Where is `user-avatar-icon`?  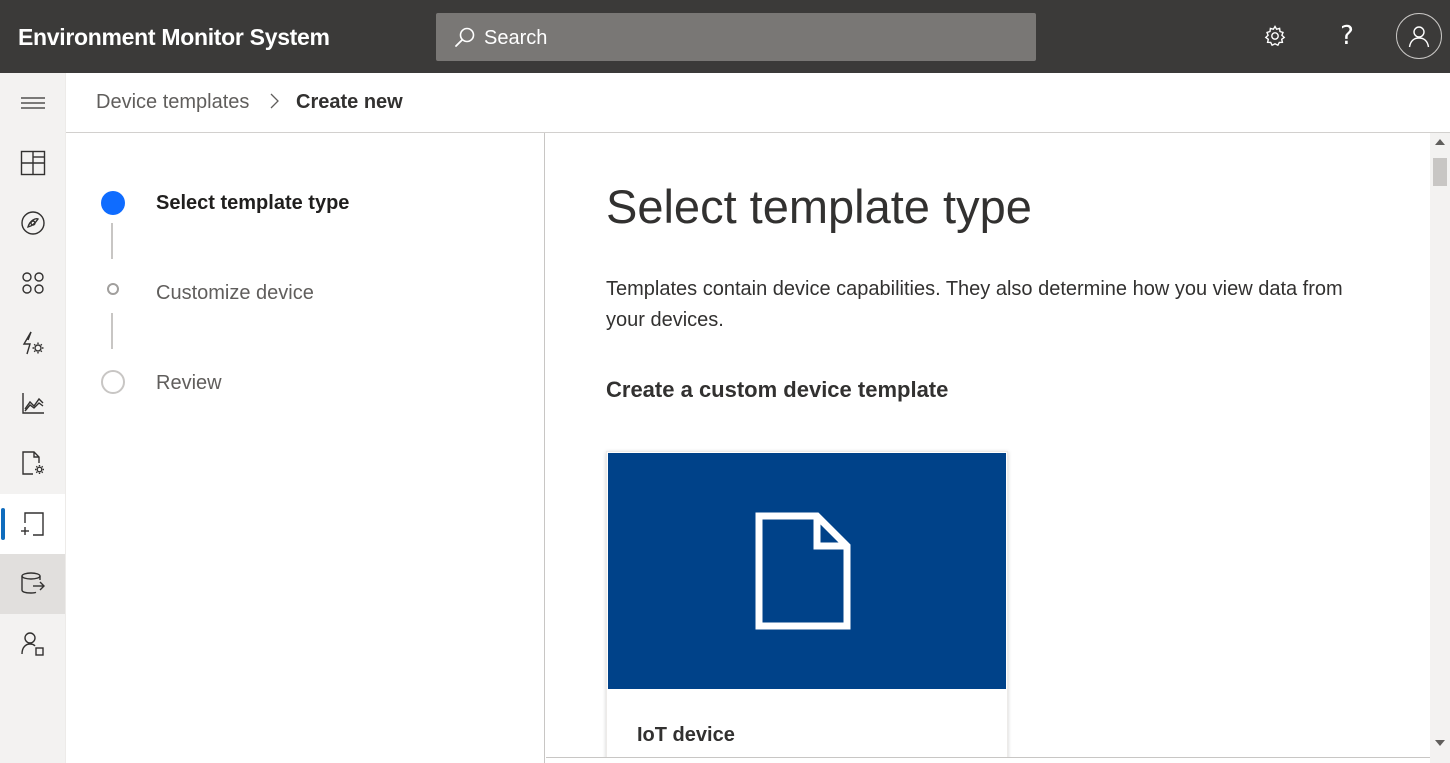
user-avatar-icon is located at coordinates (1419, 37).